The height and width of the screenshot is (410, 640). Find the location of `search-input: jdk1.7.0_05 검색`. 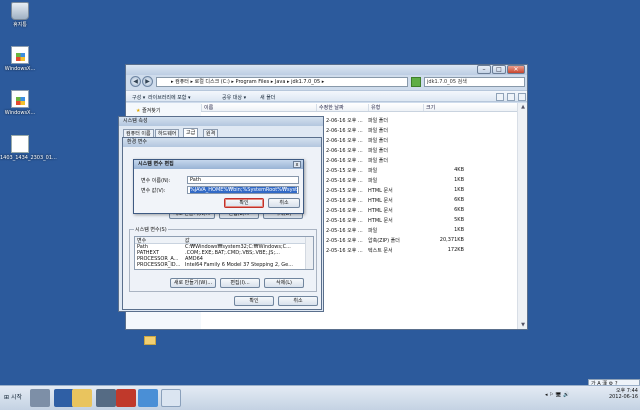

search-input: jdk1.7.0_05 검색 is located at coordinates (474, 82).